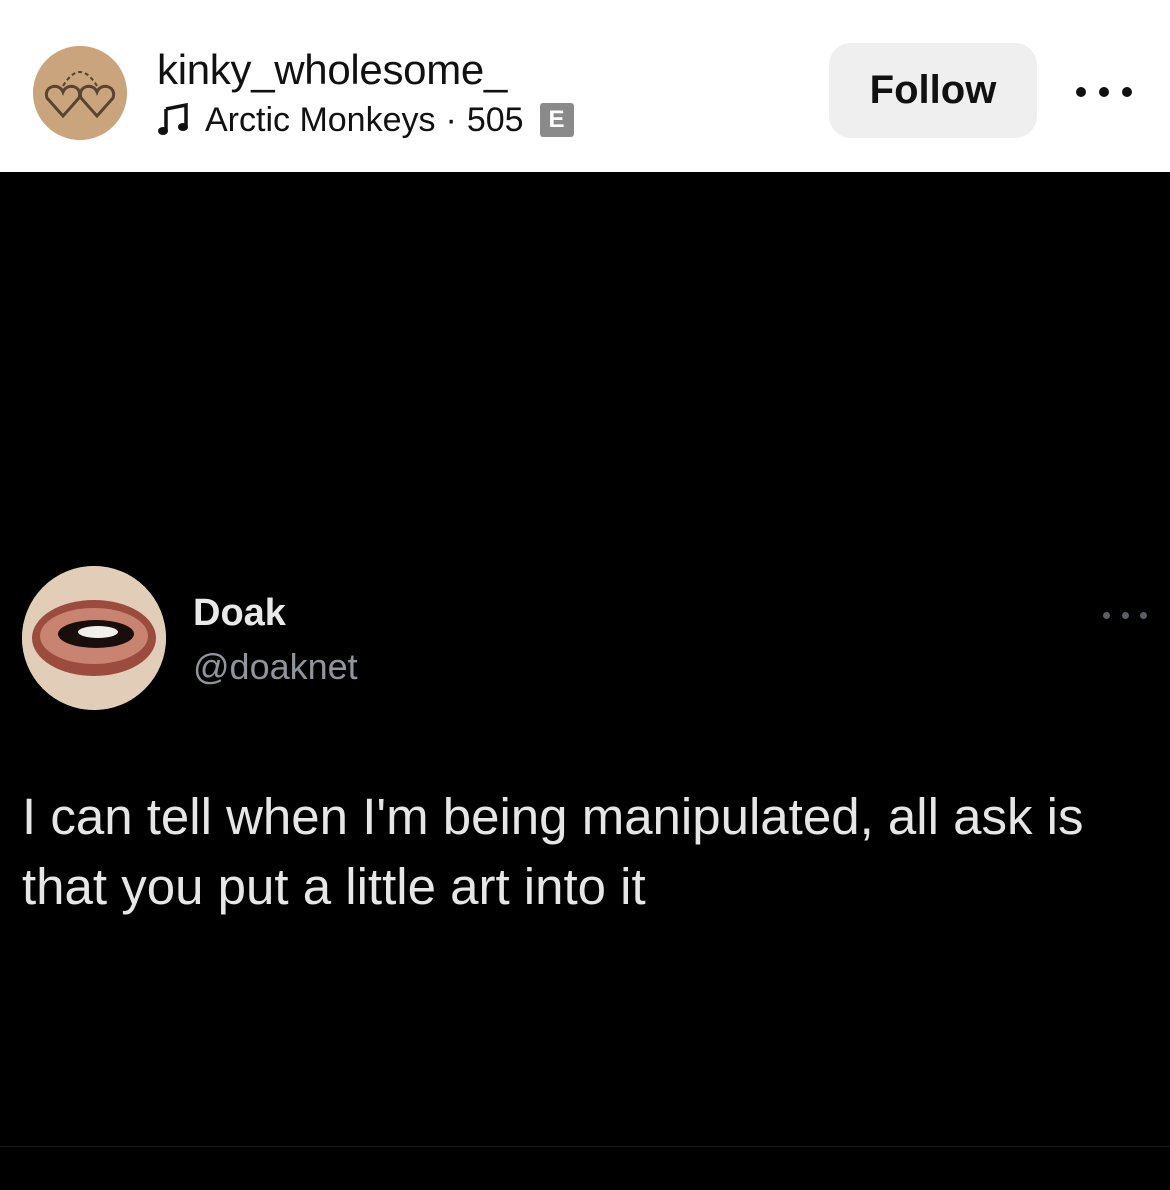 The image size is (1170, 1190). I want to click on more-options-icon, so click(1104, 92).